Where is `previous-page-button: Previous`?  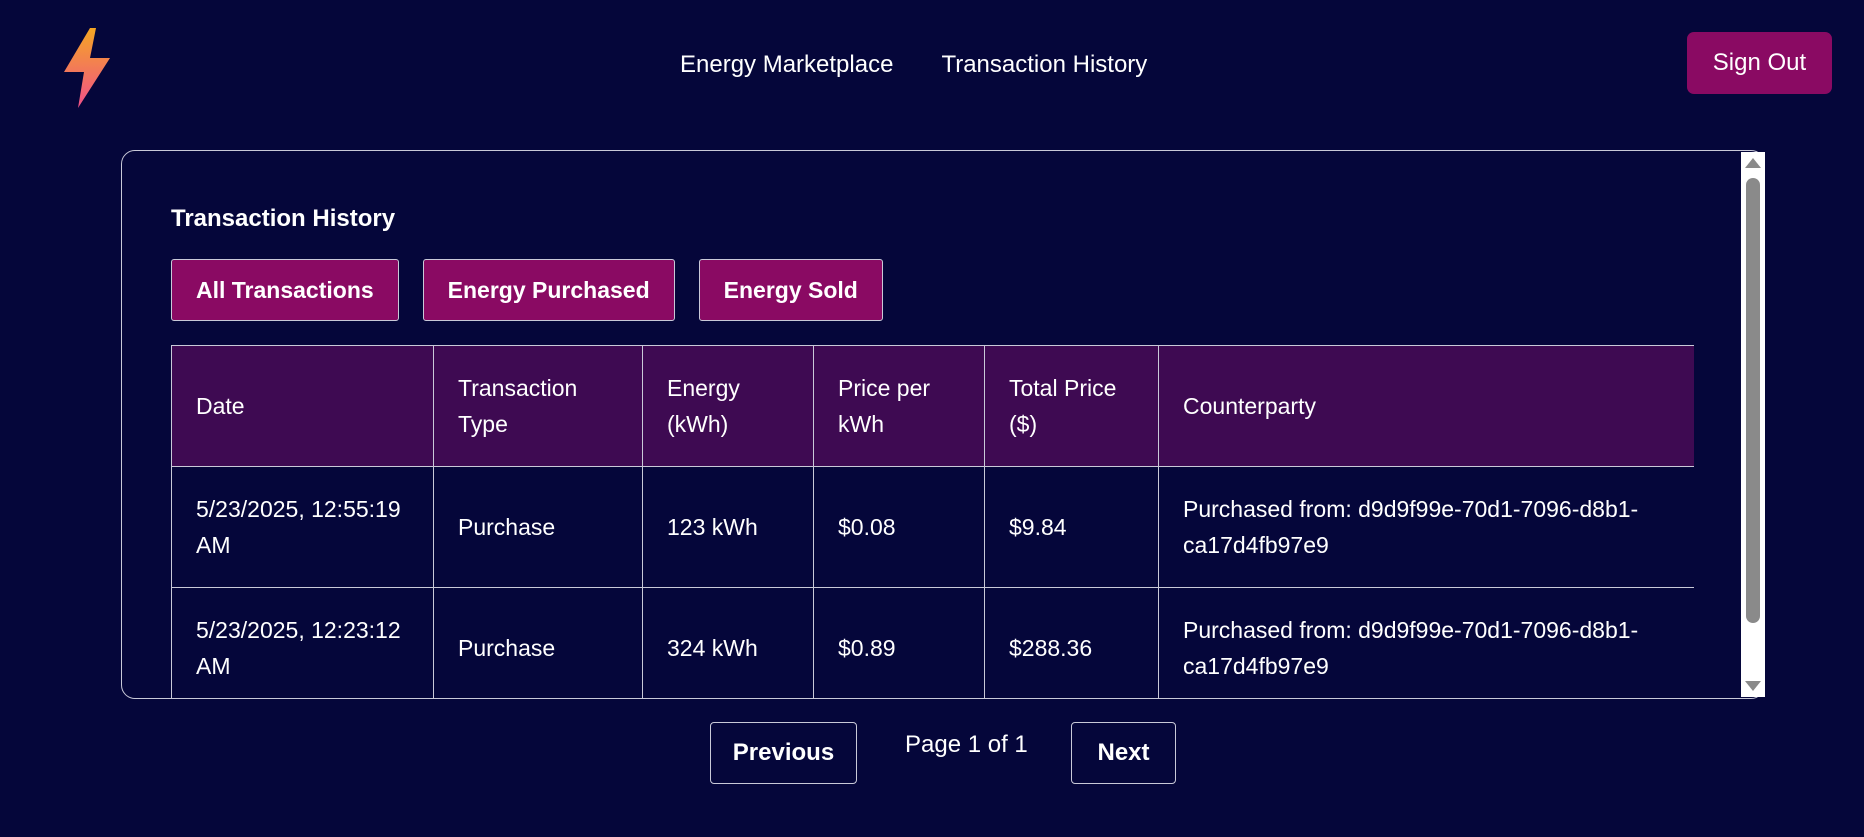 previous-page-button: Previous is located at coordinates (783, 753).